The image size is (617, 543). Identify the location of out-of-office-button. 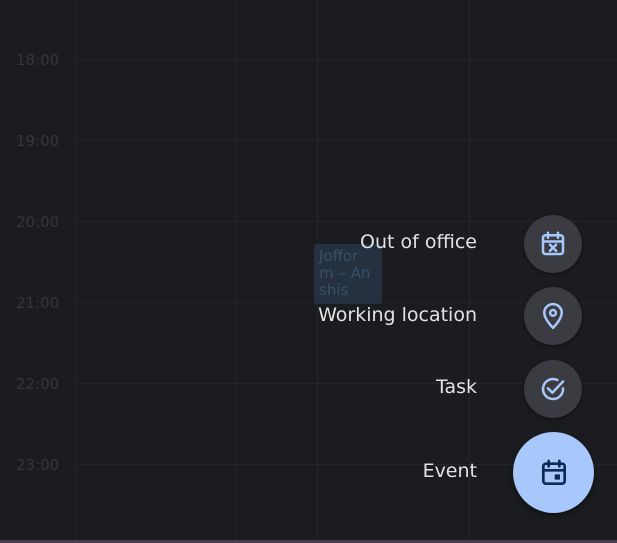
(553, 244).